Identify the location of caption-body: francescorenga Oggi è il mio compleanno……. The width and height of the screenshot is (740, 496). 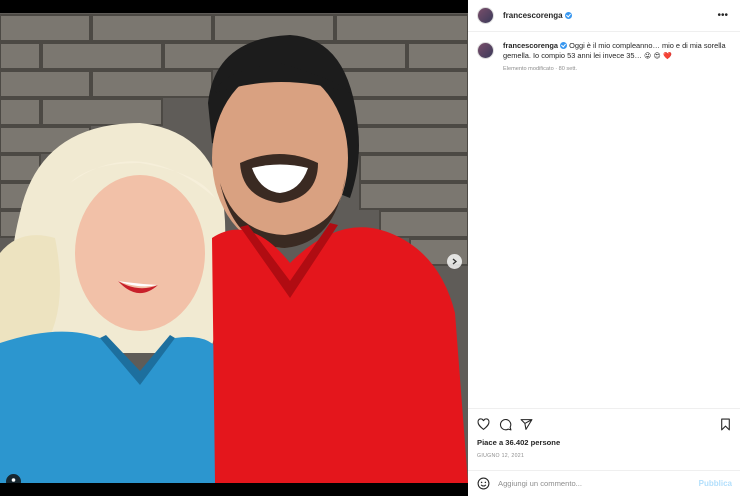
(617, 56).